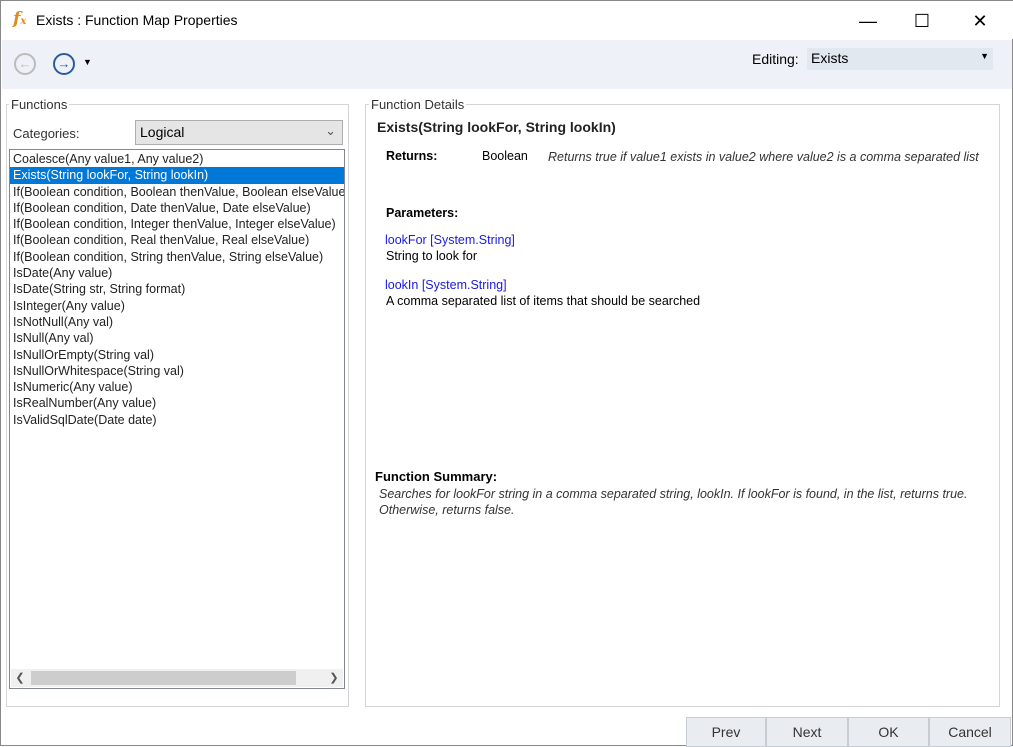 This screenshot has height=747, width=1013. I want to click on function-signature: Exists(String lookFor, String lookIn), so click(496, 127).